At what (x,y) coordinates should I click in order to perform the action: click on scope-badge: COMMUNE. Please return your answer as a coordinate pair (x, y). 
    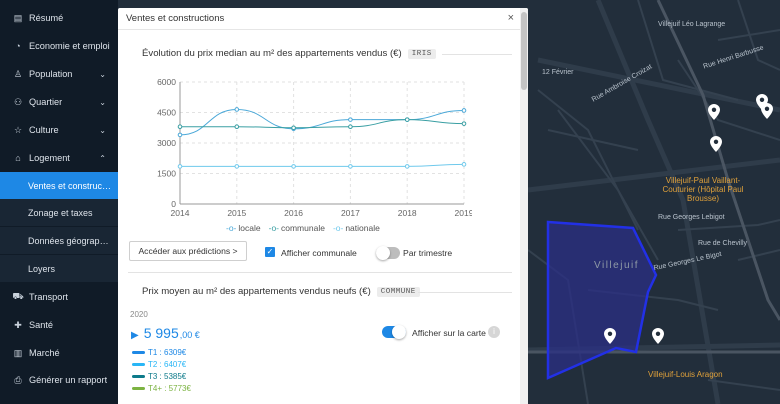
    Looking at the image, I should click on (398, 291).